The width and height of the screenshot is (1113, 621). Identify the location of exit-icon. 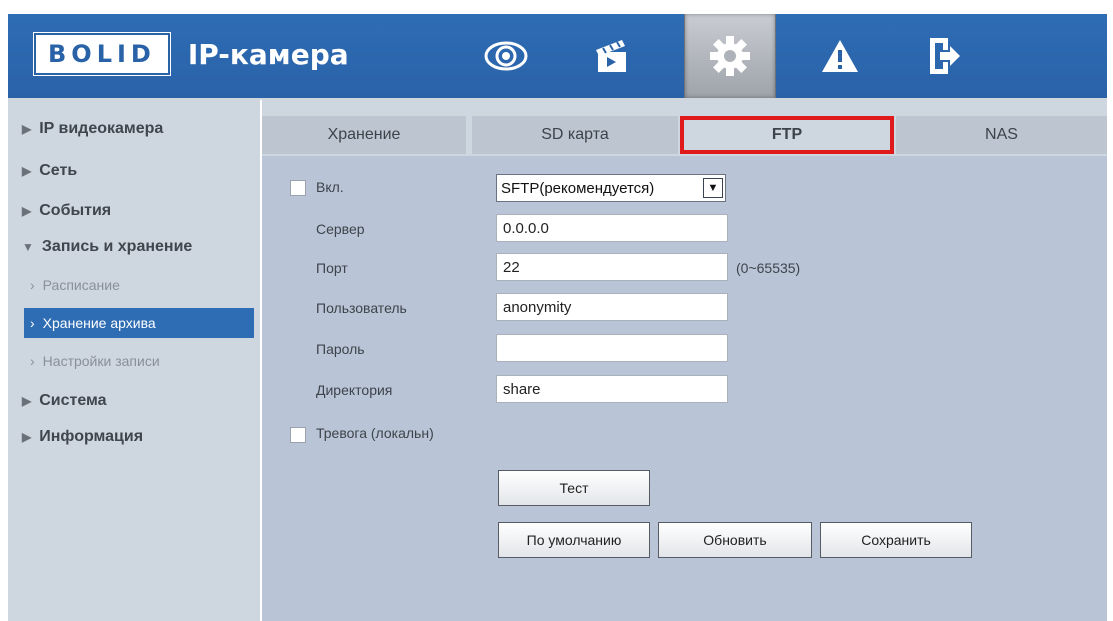
(945, 56).